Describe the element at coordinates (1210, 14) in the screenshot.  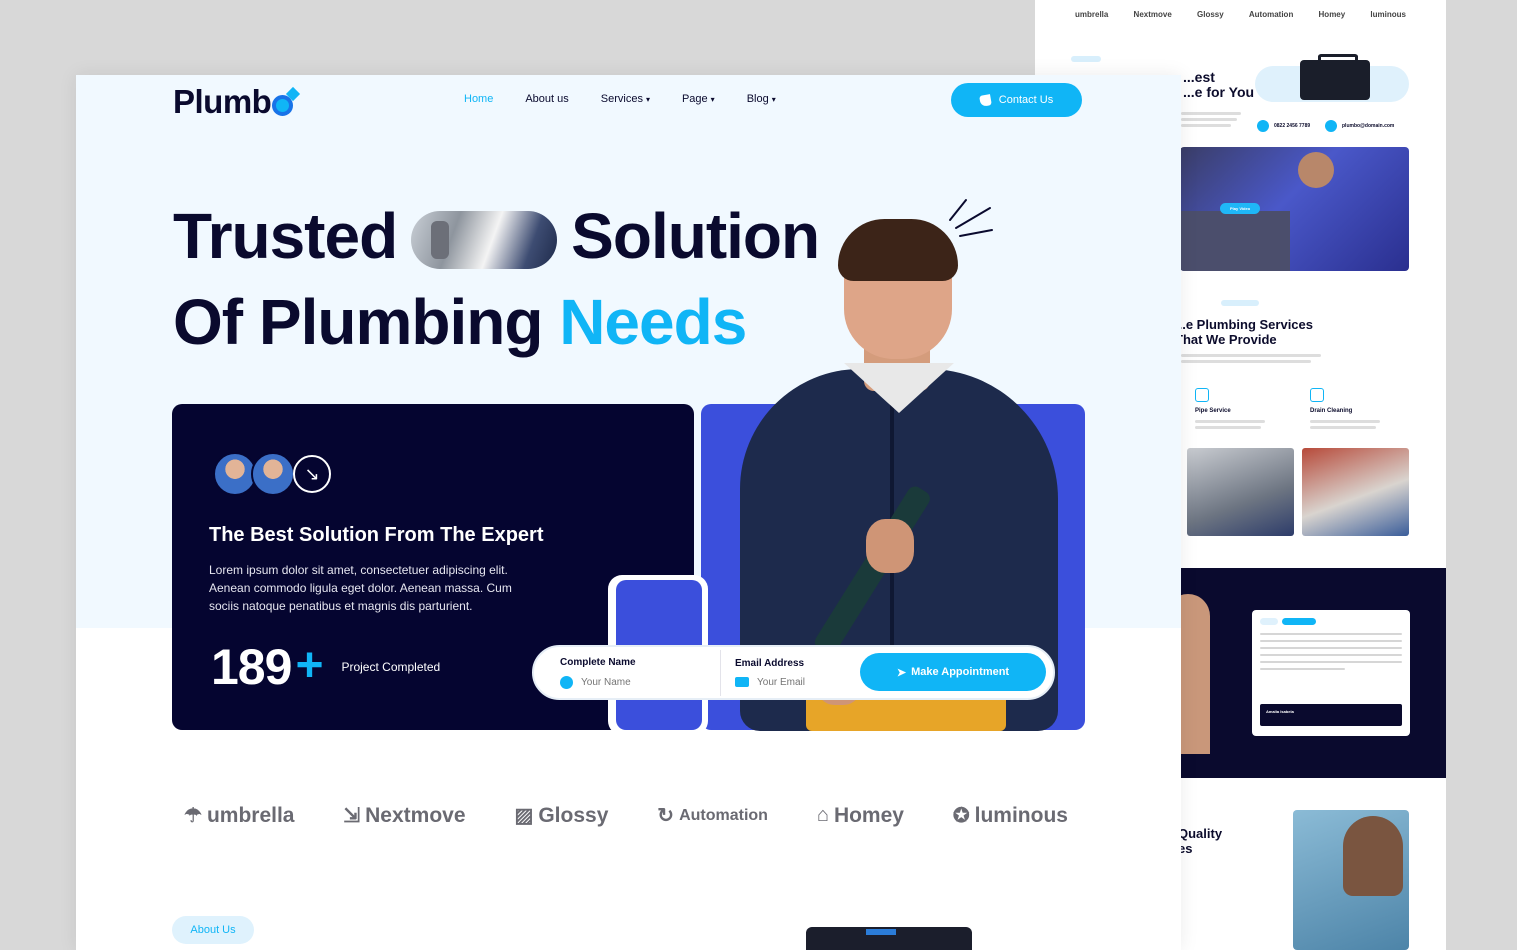
I see `preview-logo: Glossy` at that location.